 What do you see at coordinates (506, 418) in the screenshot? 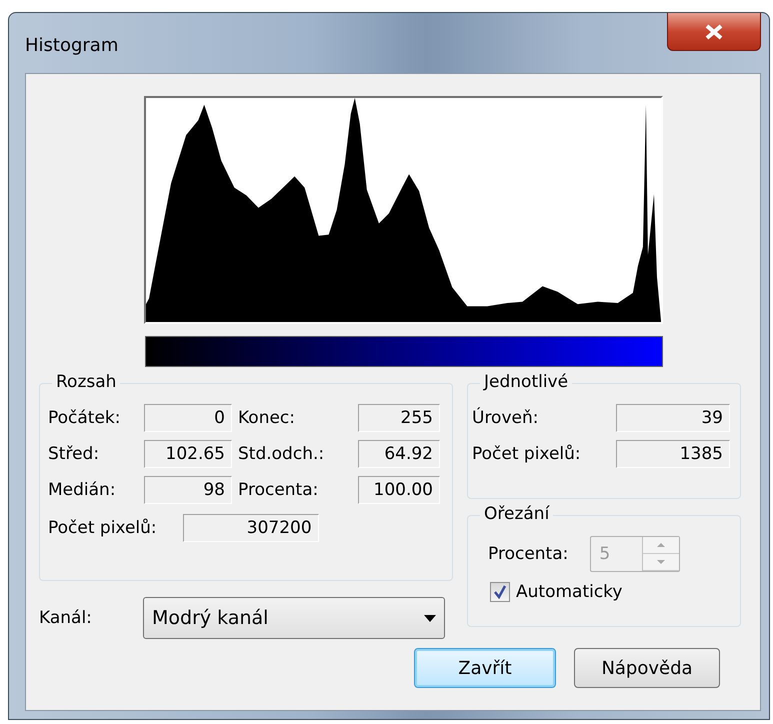
I see `field-label: Úroveň:` at bounding box center [506, 418].